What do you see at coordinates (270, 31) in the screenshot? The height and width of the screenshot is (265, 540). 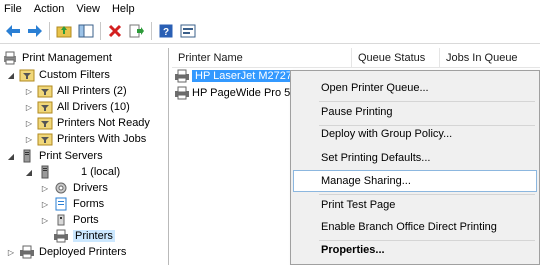 I see `toolbar: ?` at bounding box center [270, 31].